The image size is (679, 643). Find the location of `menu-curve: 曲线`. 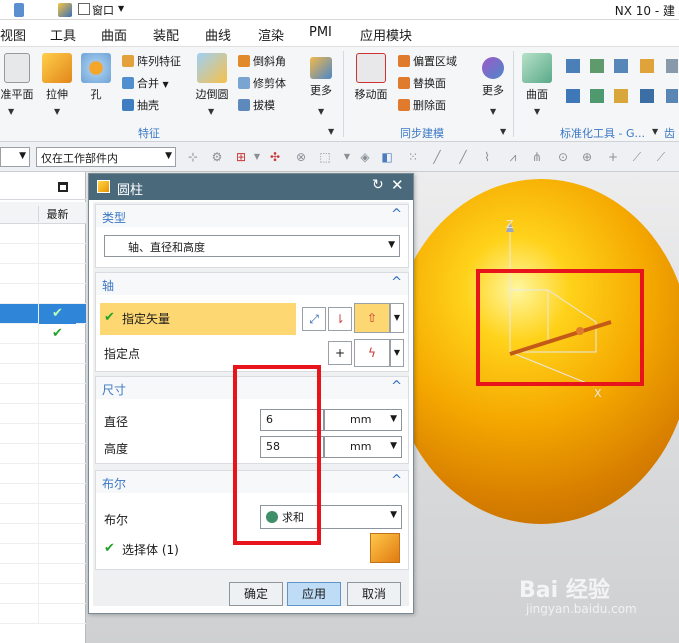

menu-curve: 曲线 is located at coordinates (218, 34).